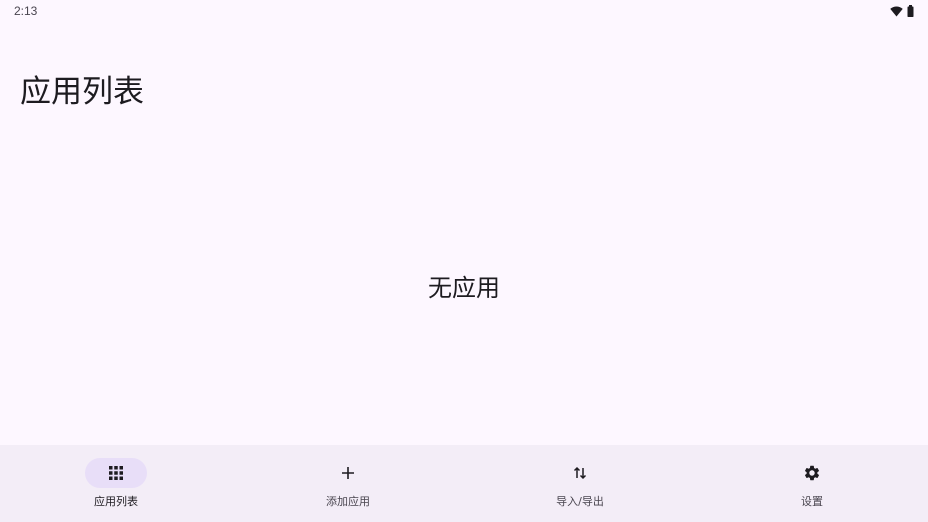 The image size is (928, 522). What do you see at coordinates (464, 288) in the screenshot?
I see `empty-state-message: 无应用` at bounding box center [464, 288].